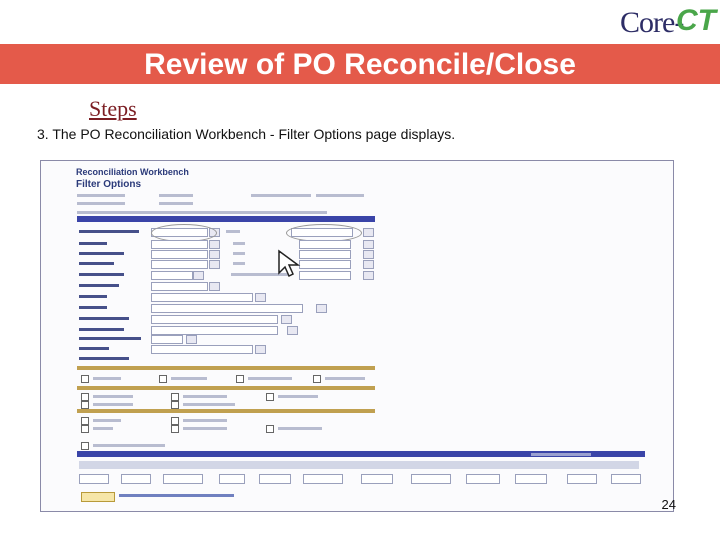  Describe the element at coordinates (176, 495) in the screenshot. I see `return-to-workbench-link` at that location.